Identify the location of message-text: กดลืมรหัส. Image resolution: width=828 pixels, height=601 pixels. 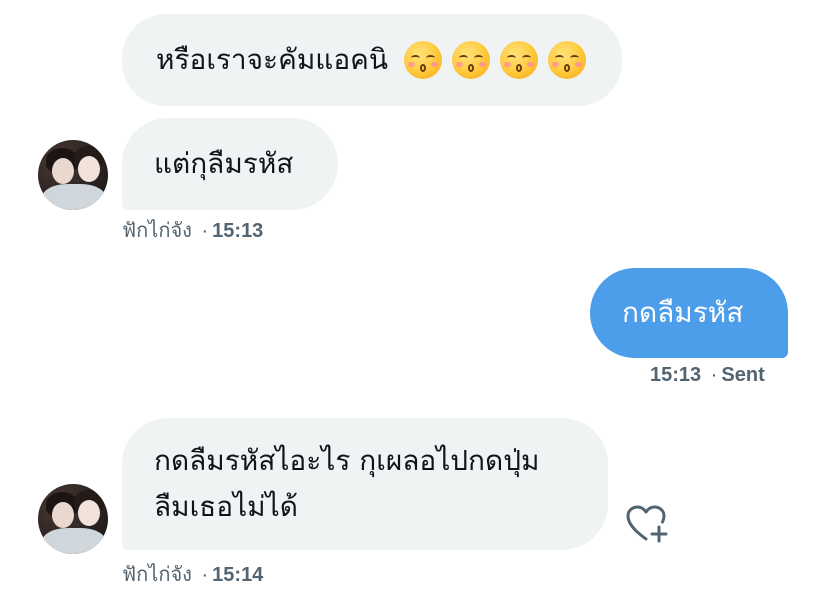
(683, 312).